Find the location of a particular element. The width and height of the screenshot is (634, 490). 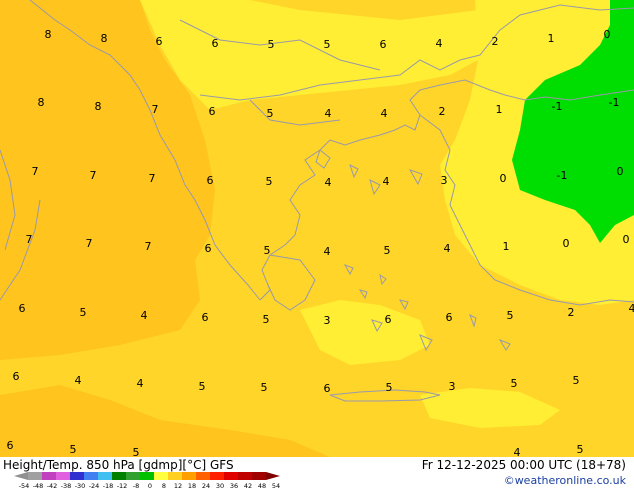

scale-tick-label: -42 is located at coordinates (52, 486).